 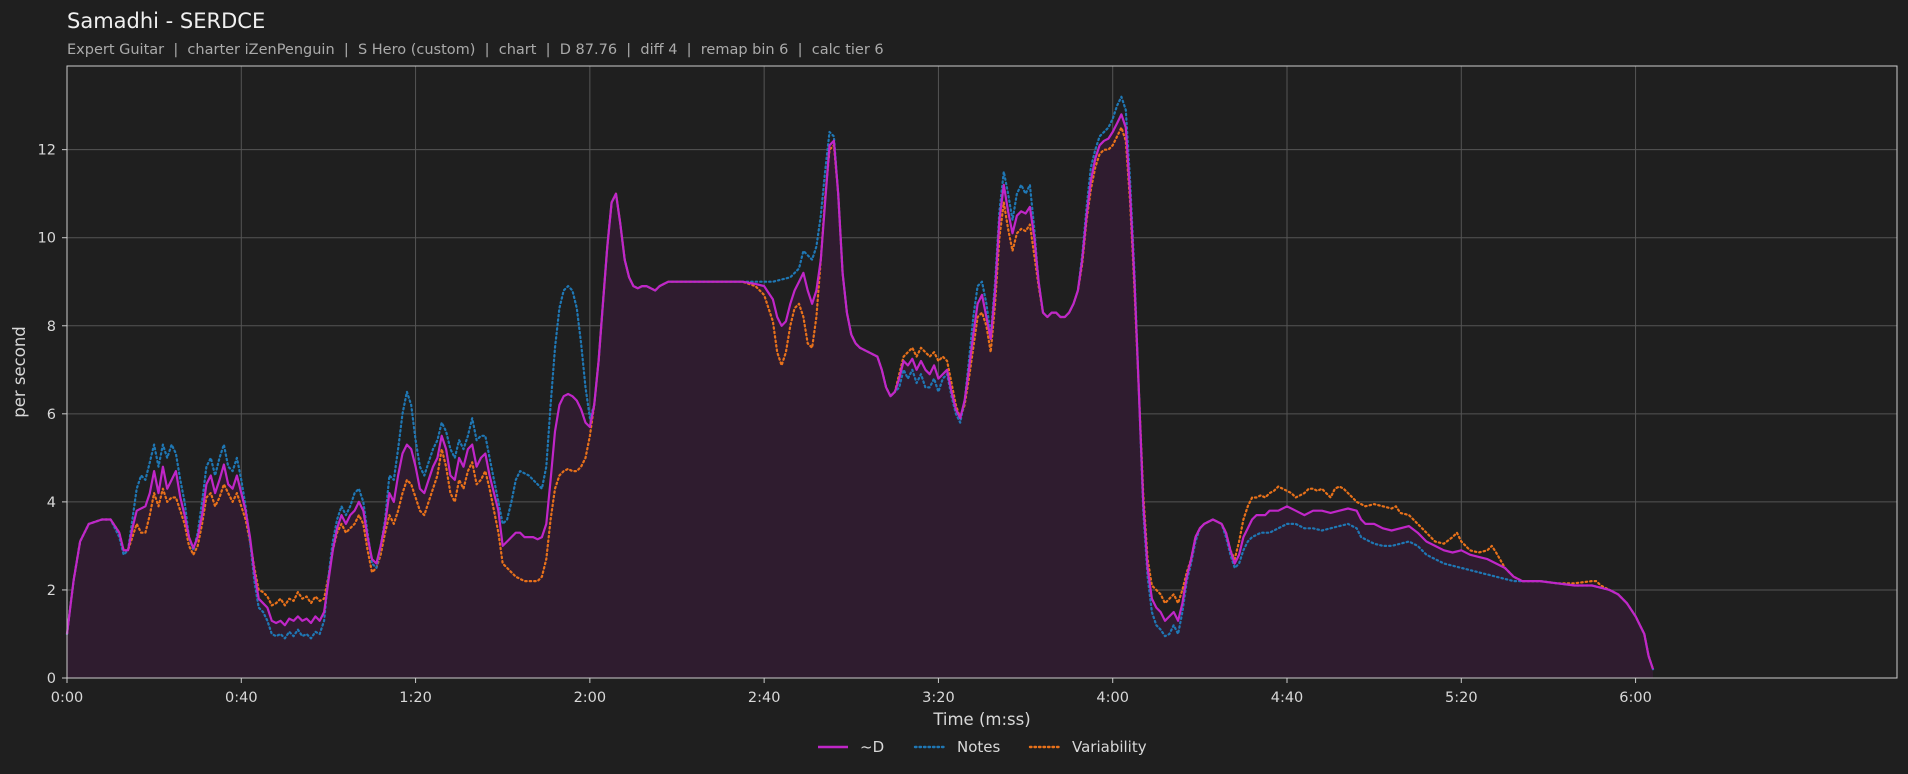 What do you see at coordinates (981, 719) in the screenshot?
I see `x-axis-label: Time (m:ss)` at bounding box center [981, 719].